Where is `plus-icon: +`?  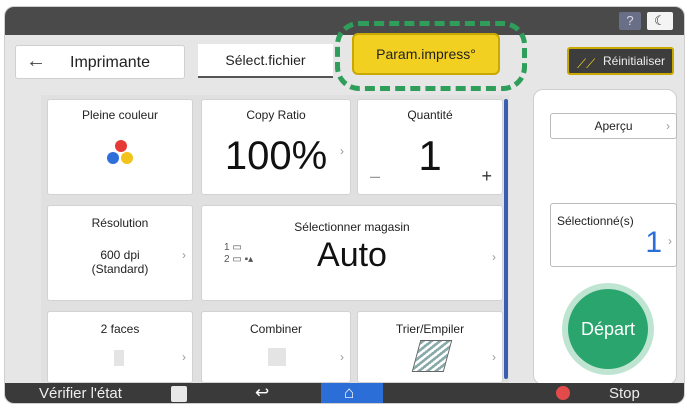 plus-icon: + is located at coordinates (486, 176).